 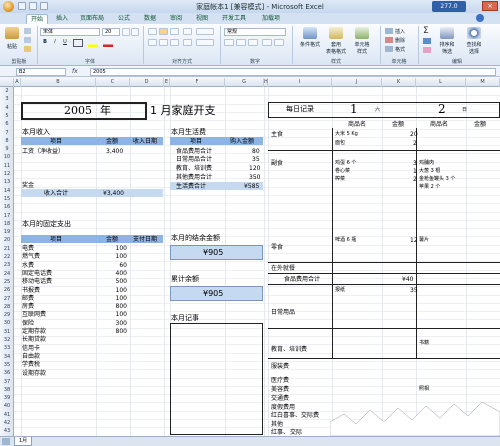 I want to click on row-header: 11, so click(x=7, y=166).